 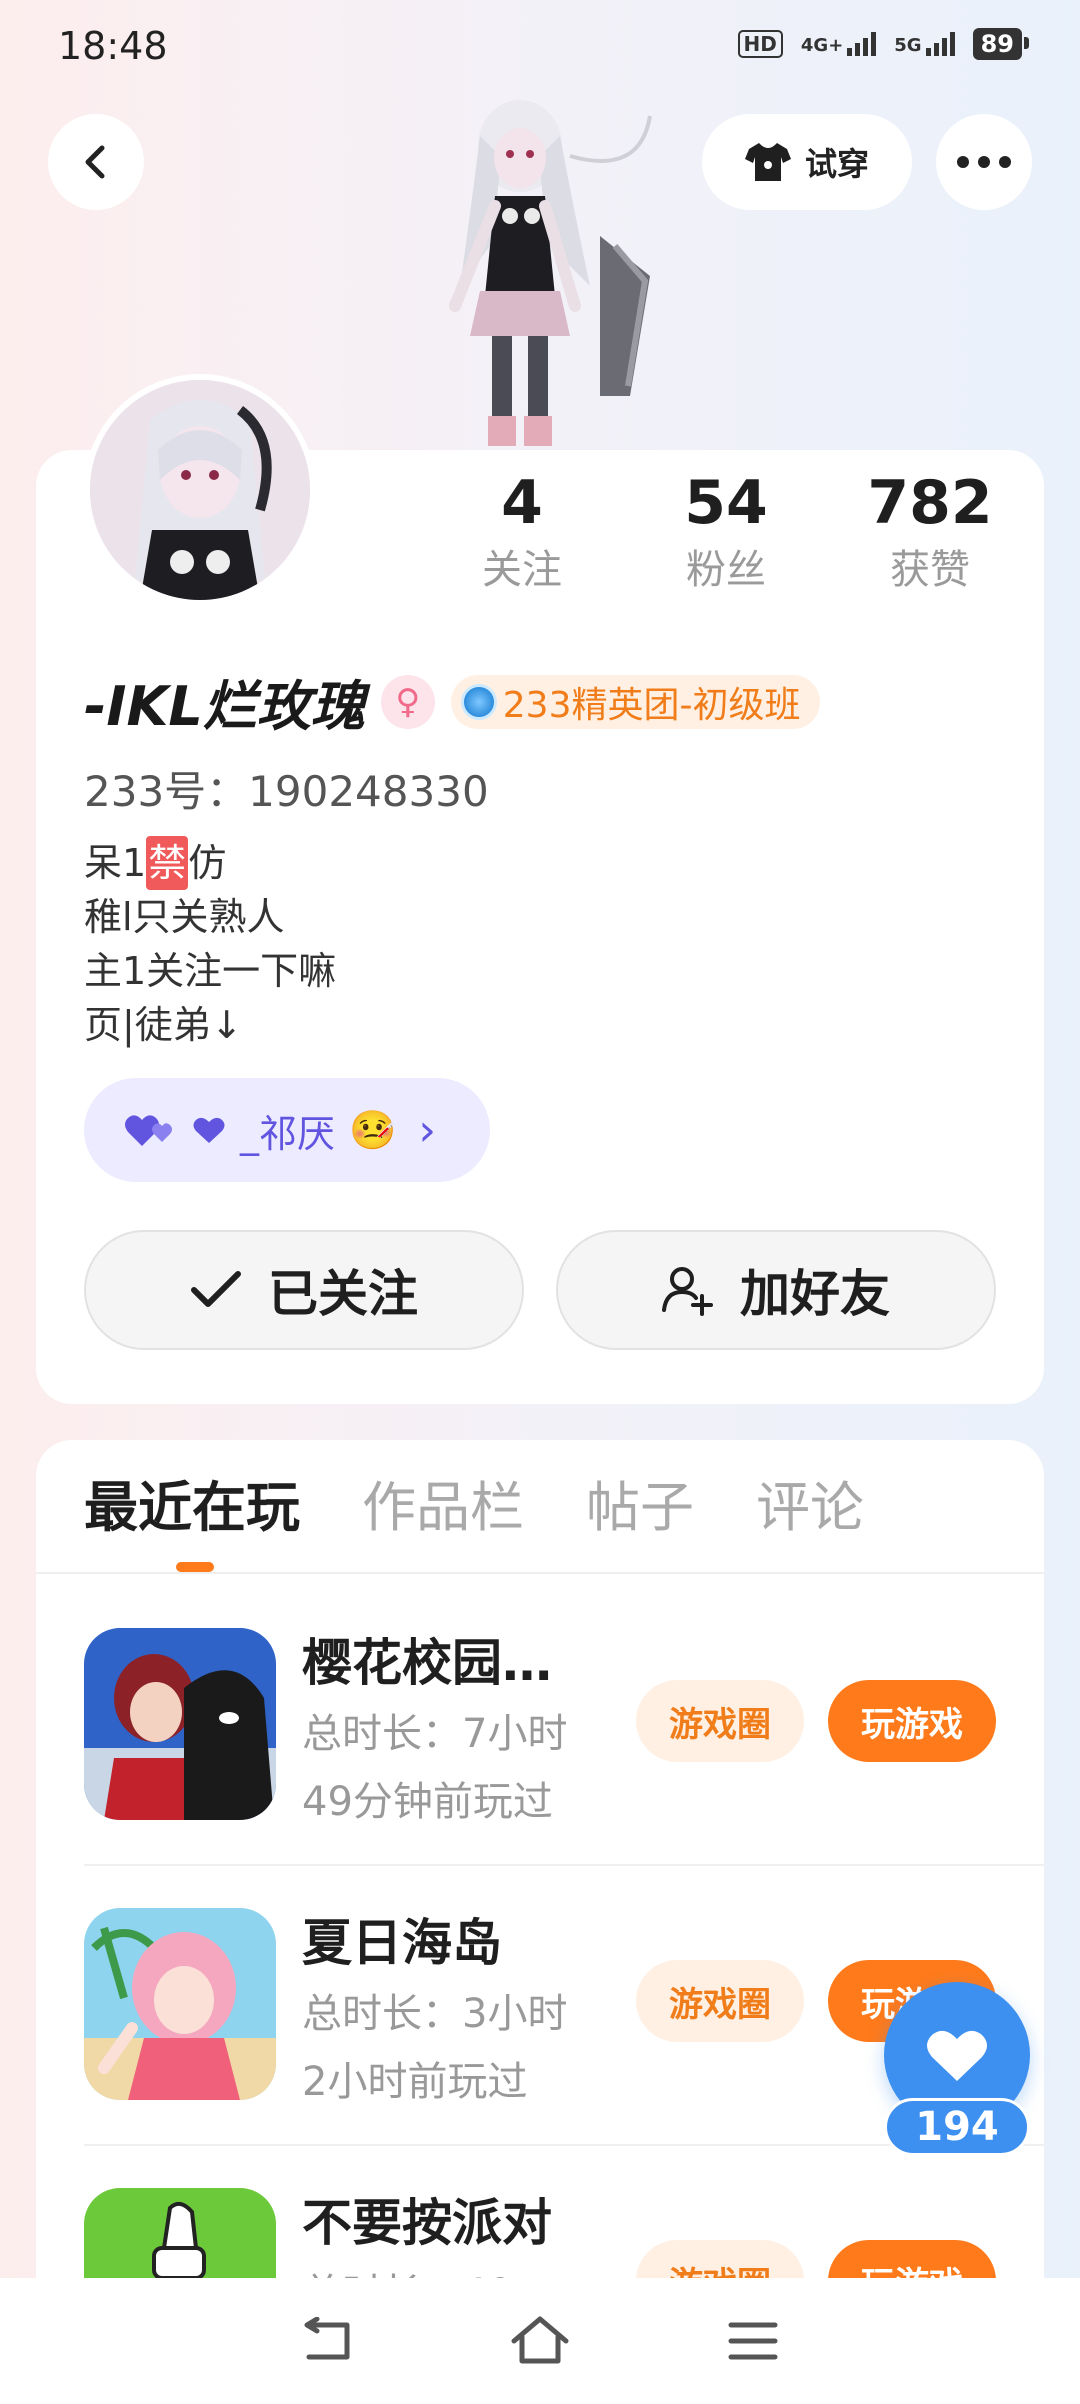 What do you see at coordinates (687, 1291) in the screenshot?
I see `add-user-icon` at bounding box center [687, 1291].